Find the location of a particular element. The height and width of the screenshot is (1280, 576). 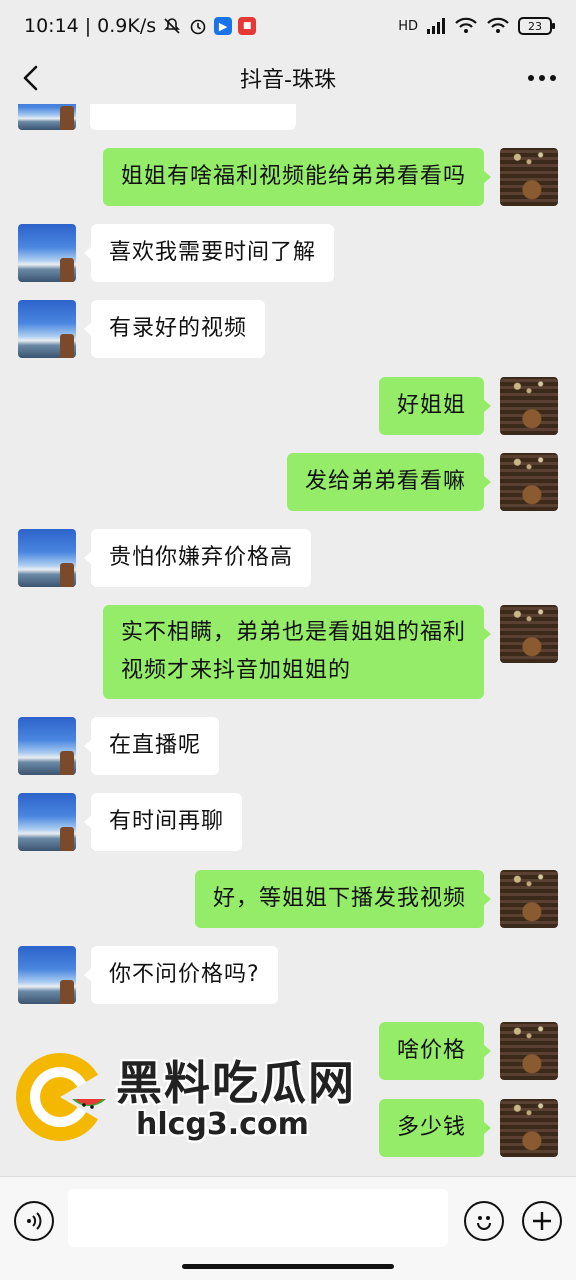

voice-button is located at coordinates (34, 1221).